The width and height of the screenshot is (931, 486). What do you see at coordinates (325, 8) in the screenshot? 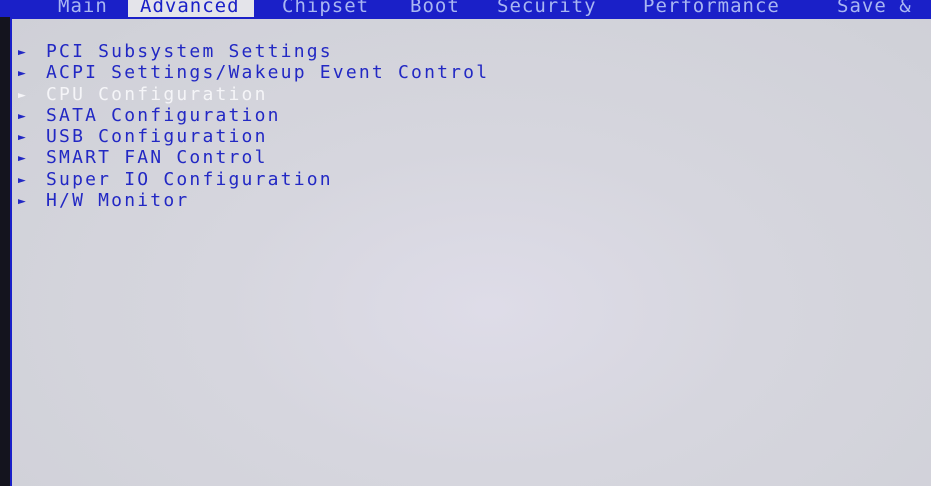
I see `tab-chipset: Chipset` at bounding box center [325, 8].